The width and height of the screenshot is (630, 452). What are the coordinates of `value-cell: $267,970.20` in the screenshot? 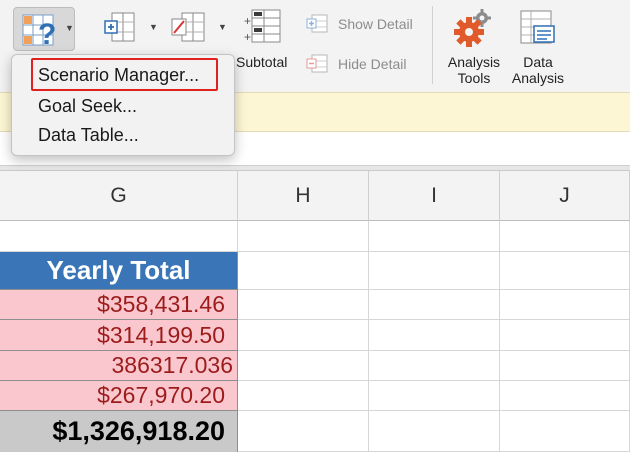 It's located at (119, 396).